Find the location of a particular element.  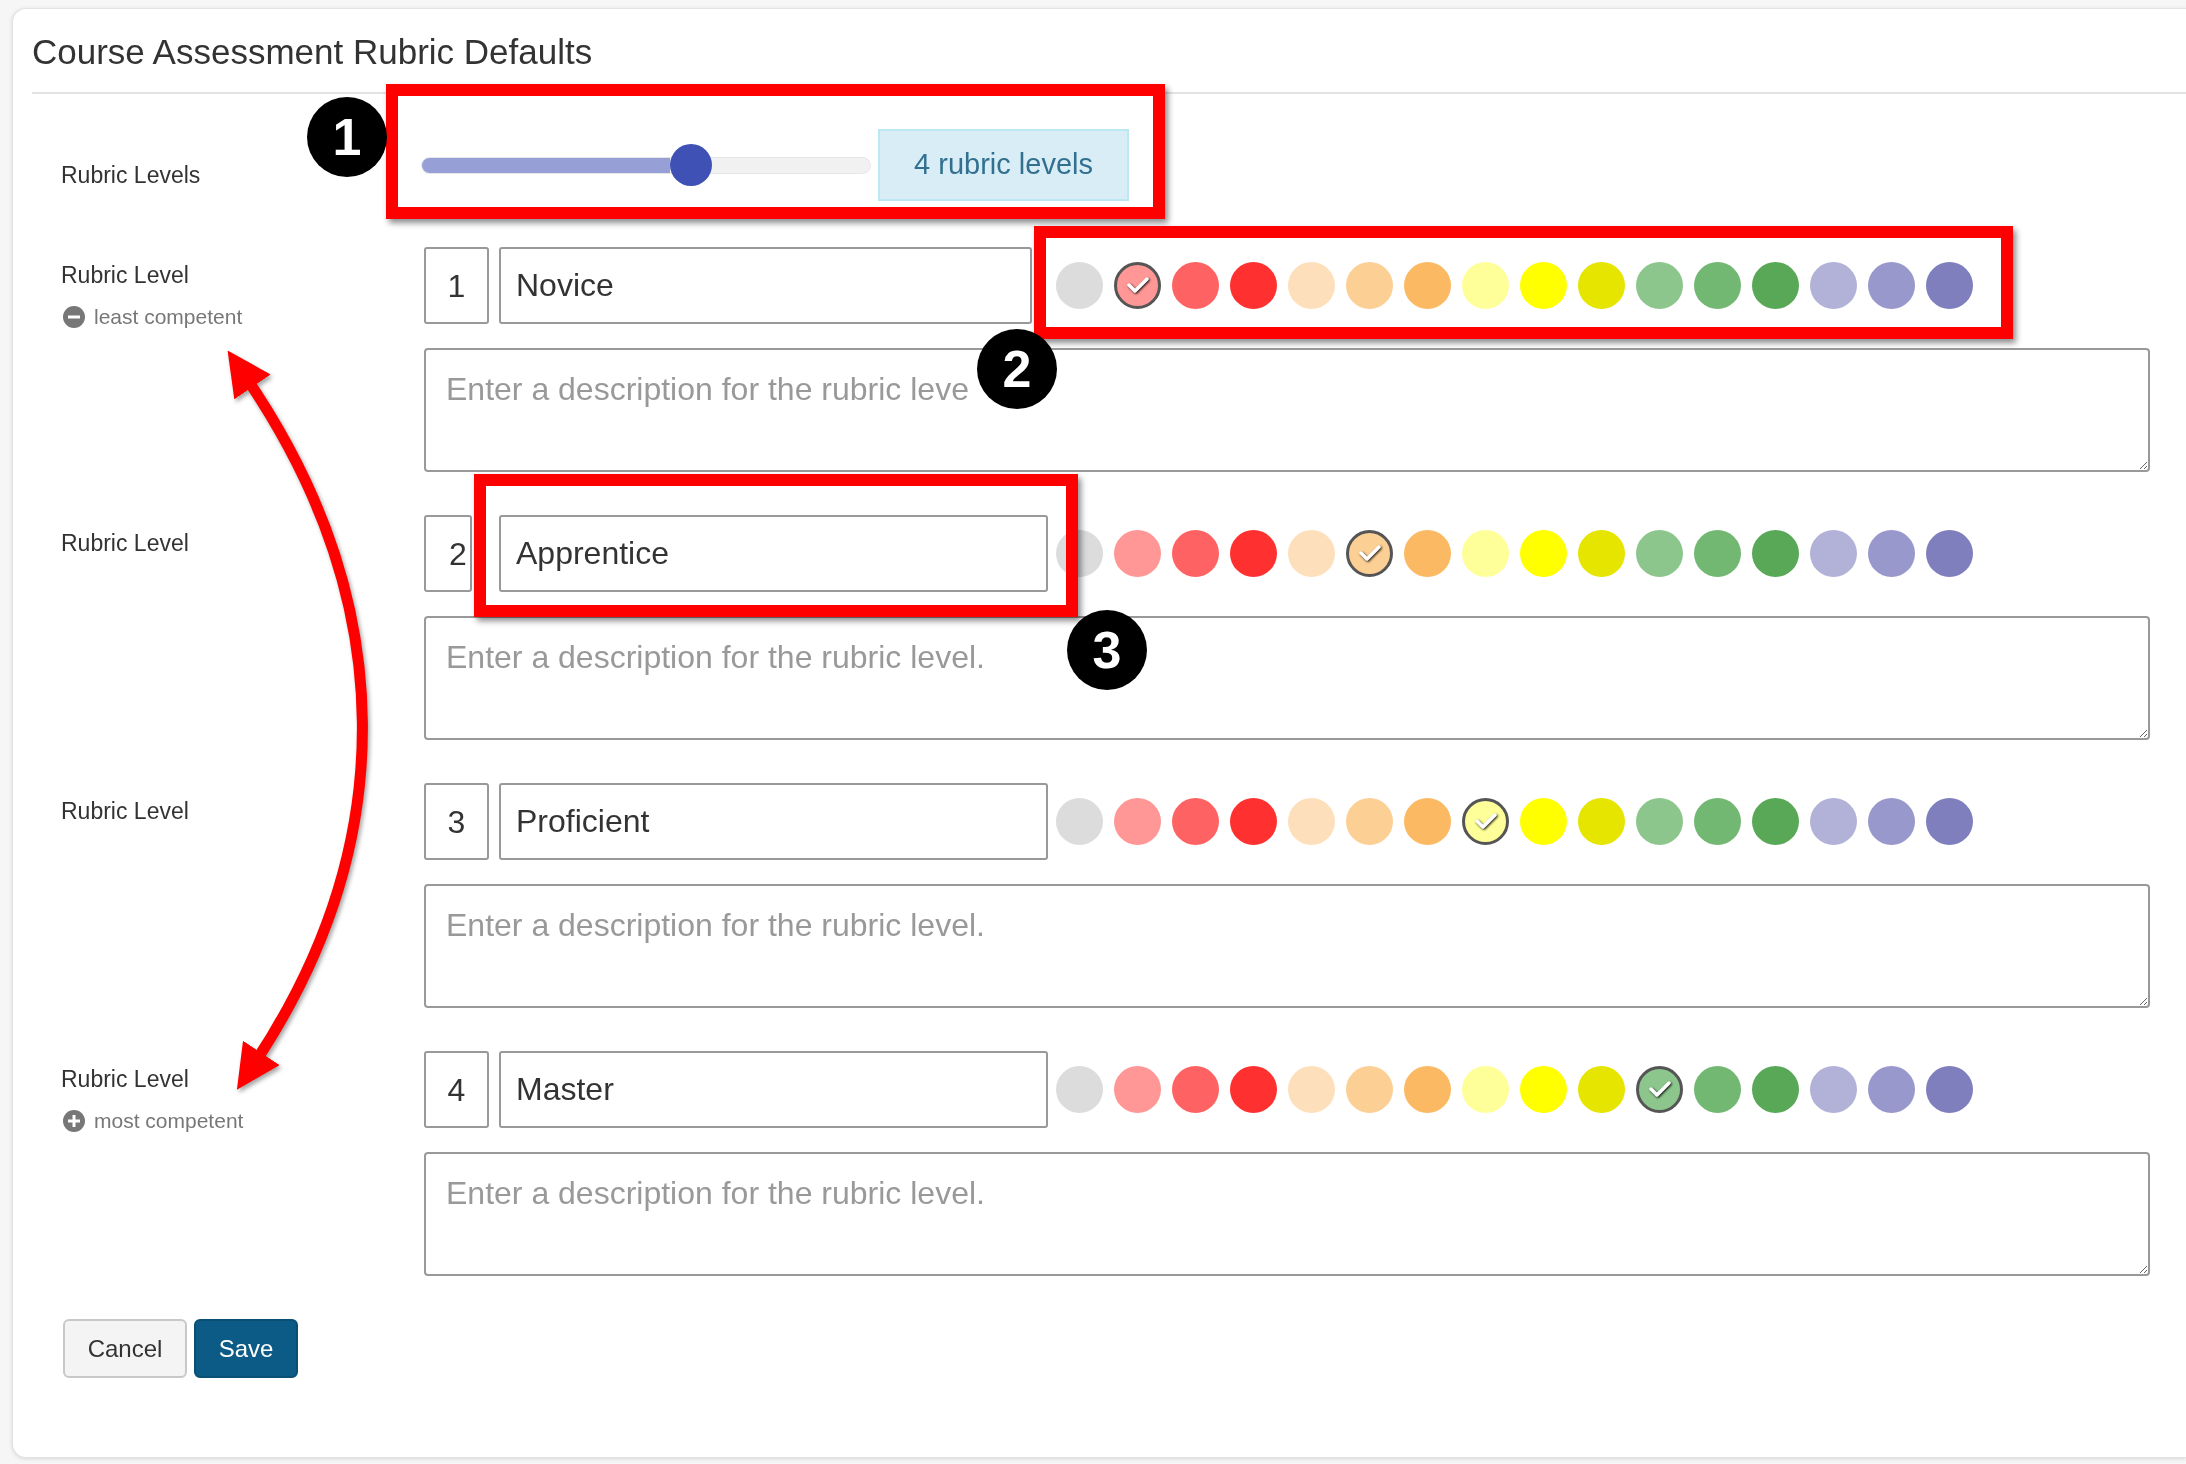

competence-hint: most competent is located at coordinates (169, 1121).